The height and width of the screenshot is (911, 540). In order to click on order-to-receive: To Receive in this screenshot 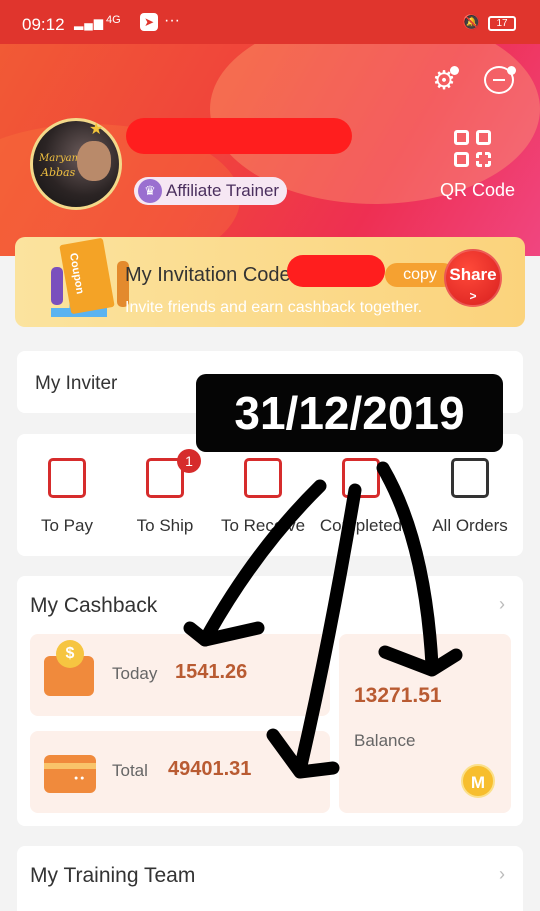, I will do `click(263, 497)`.